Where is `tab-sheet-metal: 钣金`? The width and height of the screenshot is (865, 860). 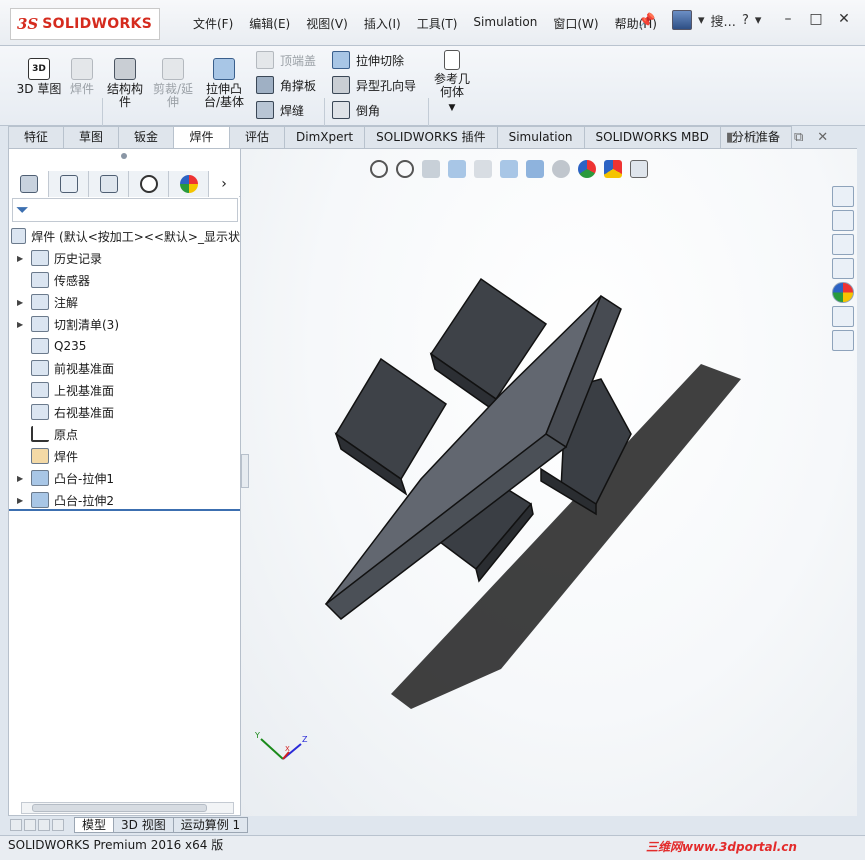
tab-sheet-metal: 钣金 is located at coordinates (146, 137).